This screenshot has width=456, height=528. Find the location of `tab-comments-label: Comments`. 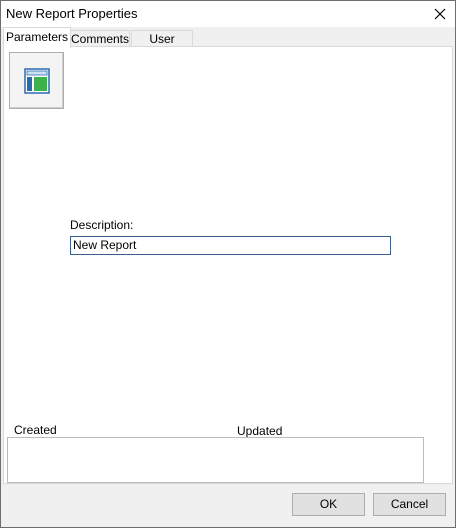

tab-comments-label: Comments is located at coordinates (100, 39).